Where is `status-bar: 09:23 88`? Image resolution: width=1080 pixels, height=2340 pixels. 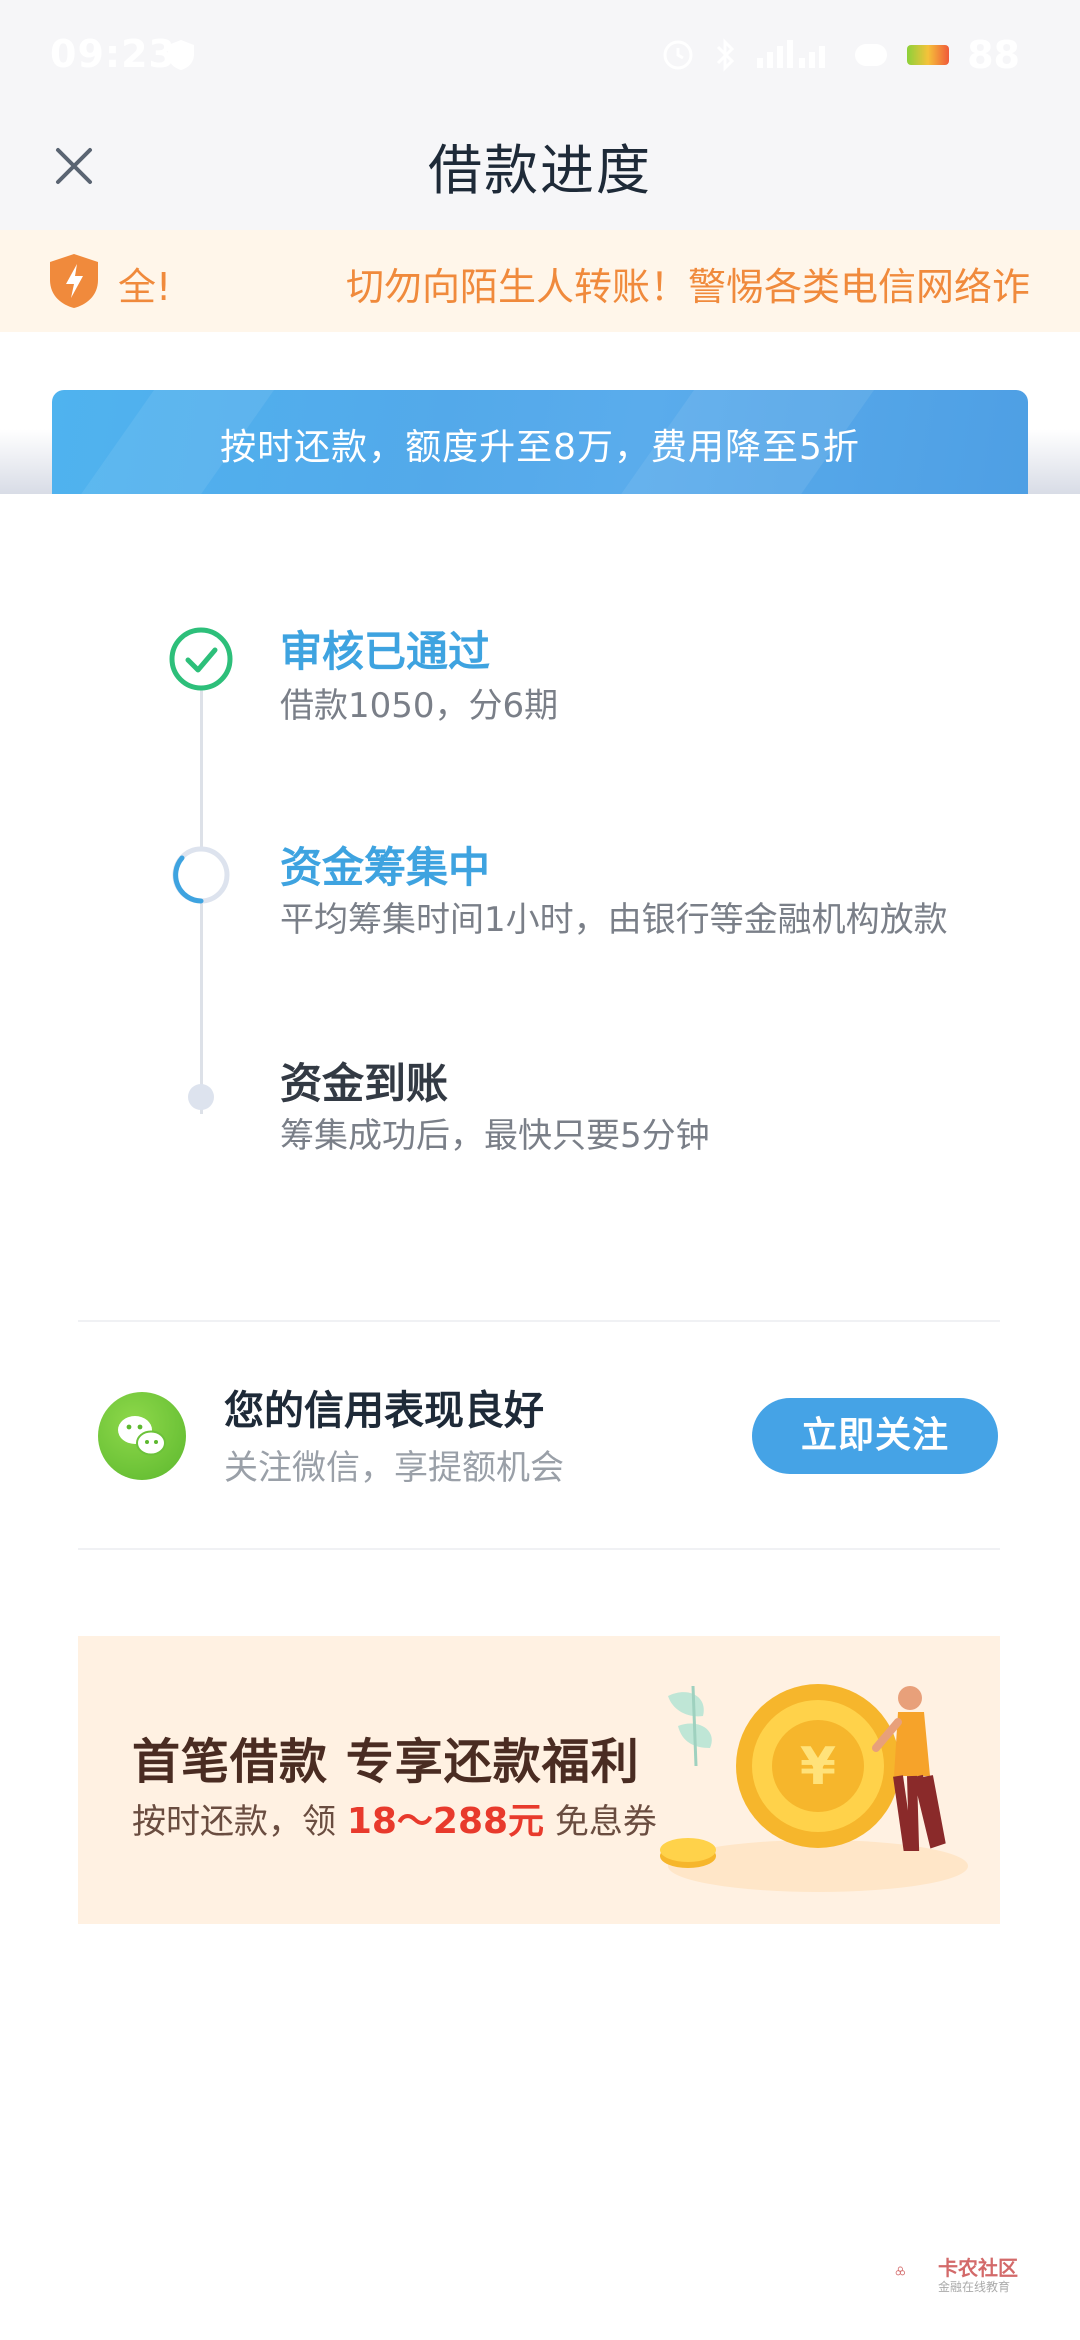 status-bar: 09:23 88 is located at coordinates (540, 59).